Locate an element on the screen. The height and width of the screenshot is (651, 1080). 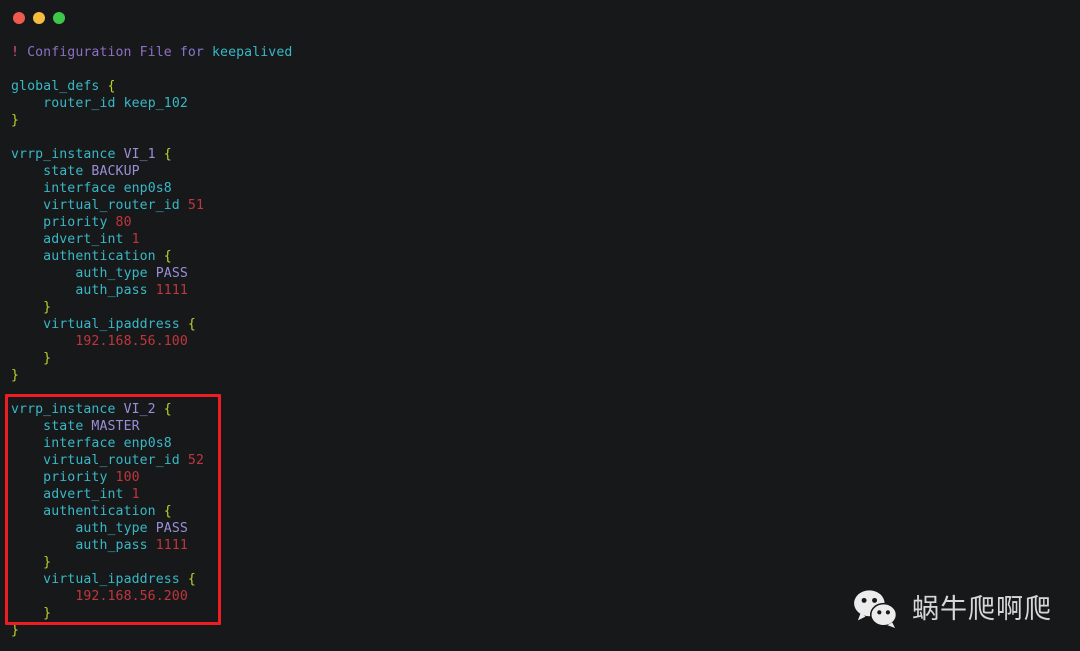
comment-marker: ! is located at coordinates (15, 52).